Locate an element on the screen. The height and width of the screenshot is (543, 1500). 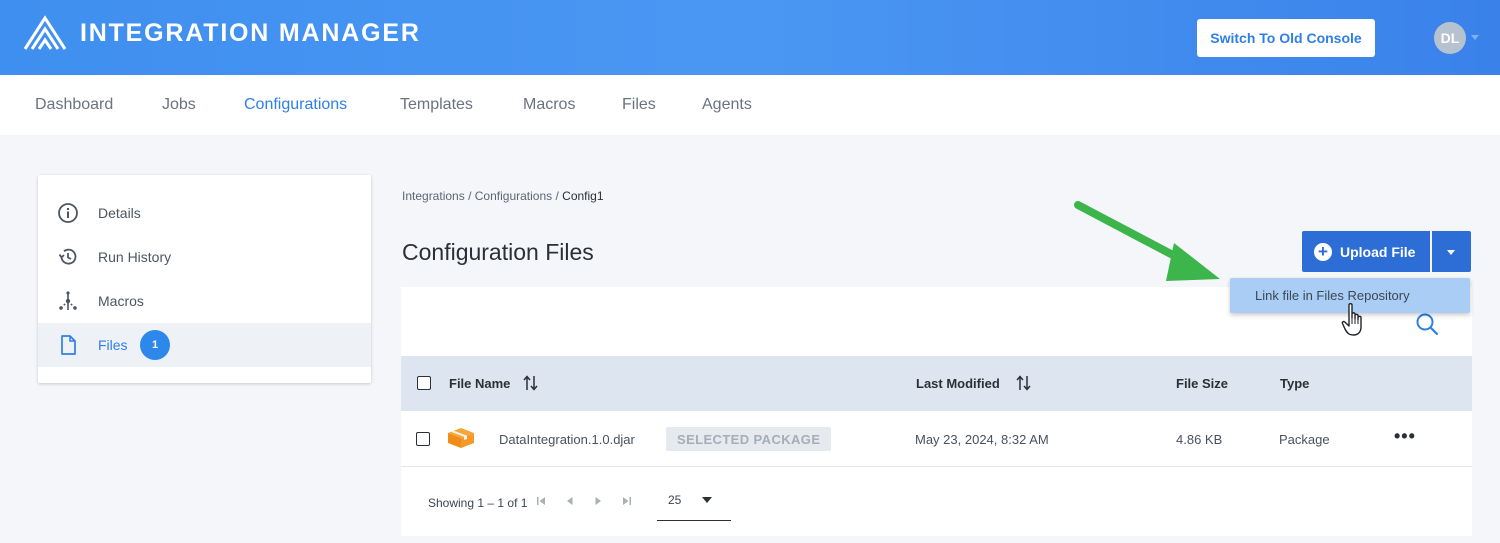
chevron-down-icon is located at coordinates (707, 500).